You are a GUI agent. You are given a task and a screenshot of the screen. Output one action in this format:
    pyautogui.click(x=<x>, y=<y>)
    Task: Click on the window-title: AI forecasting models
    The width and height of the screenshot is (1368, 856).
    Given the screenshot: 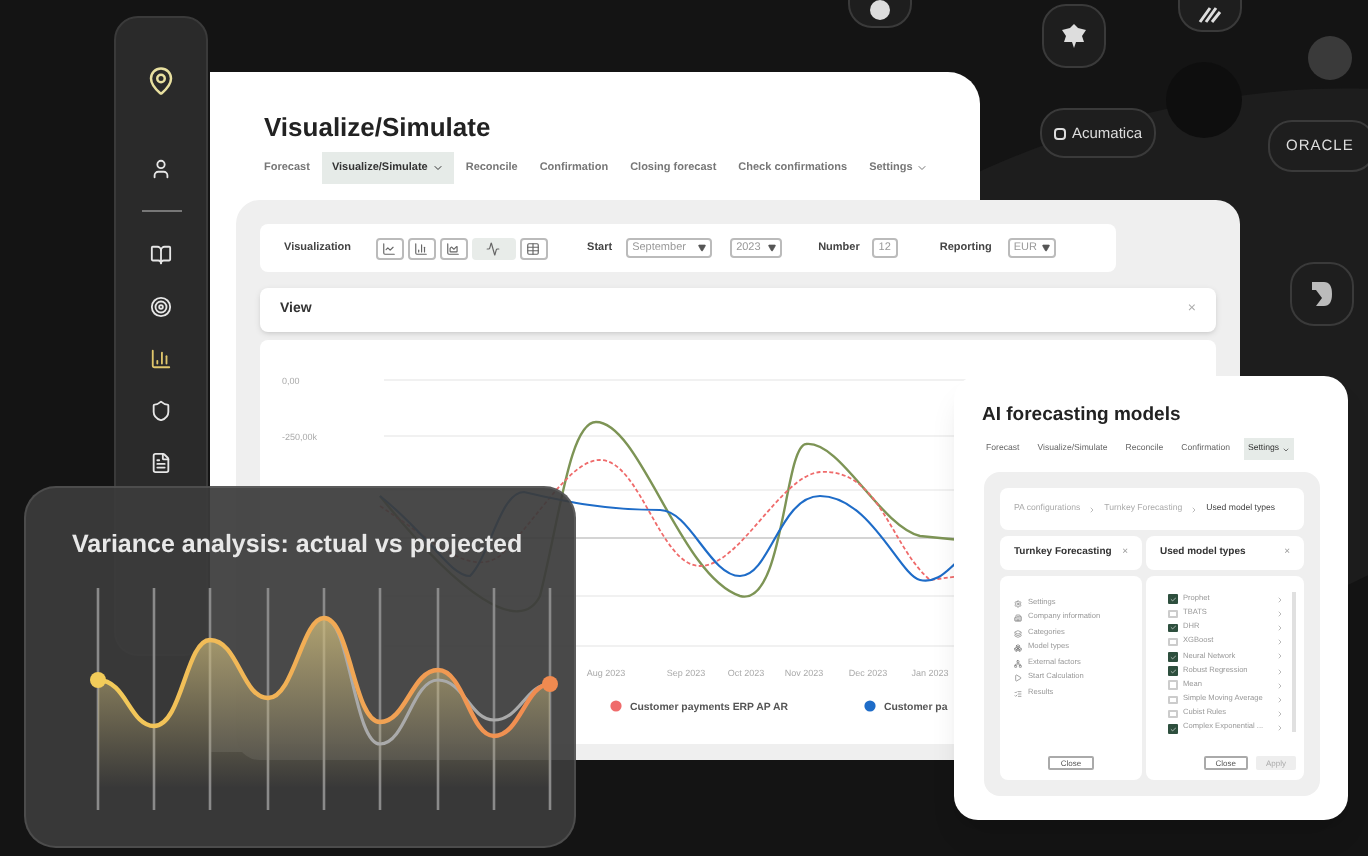 What is the action you would take?
    pyautogui.click(x=1081, y=416)
    